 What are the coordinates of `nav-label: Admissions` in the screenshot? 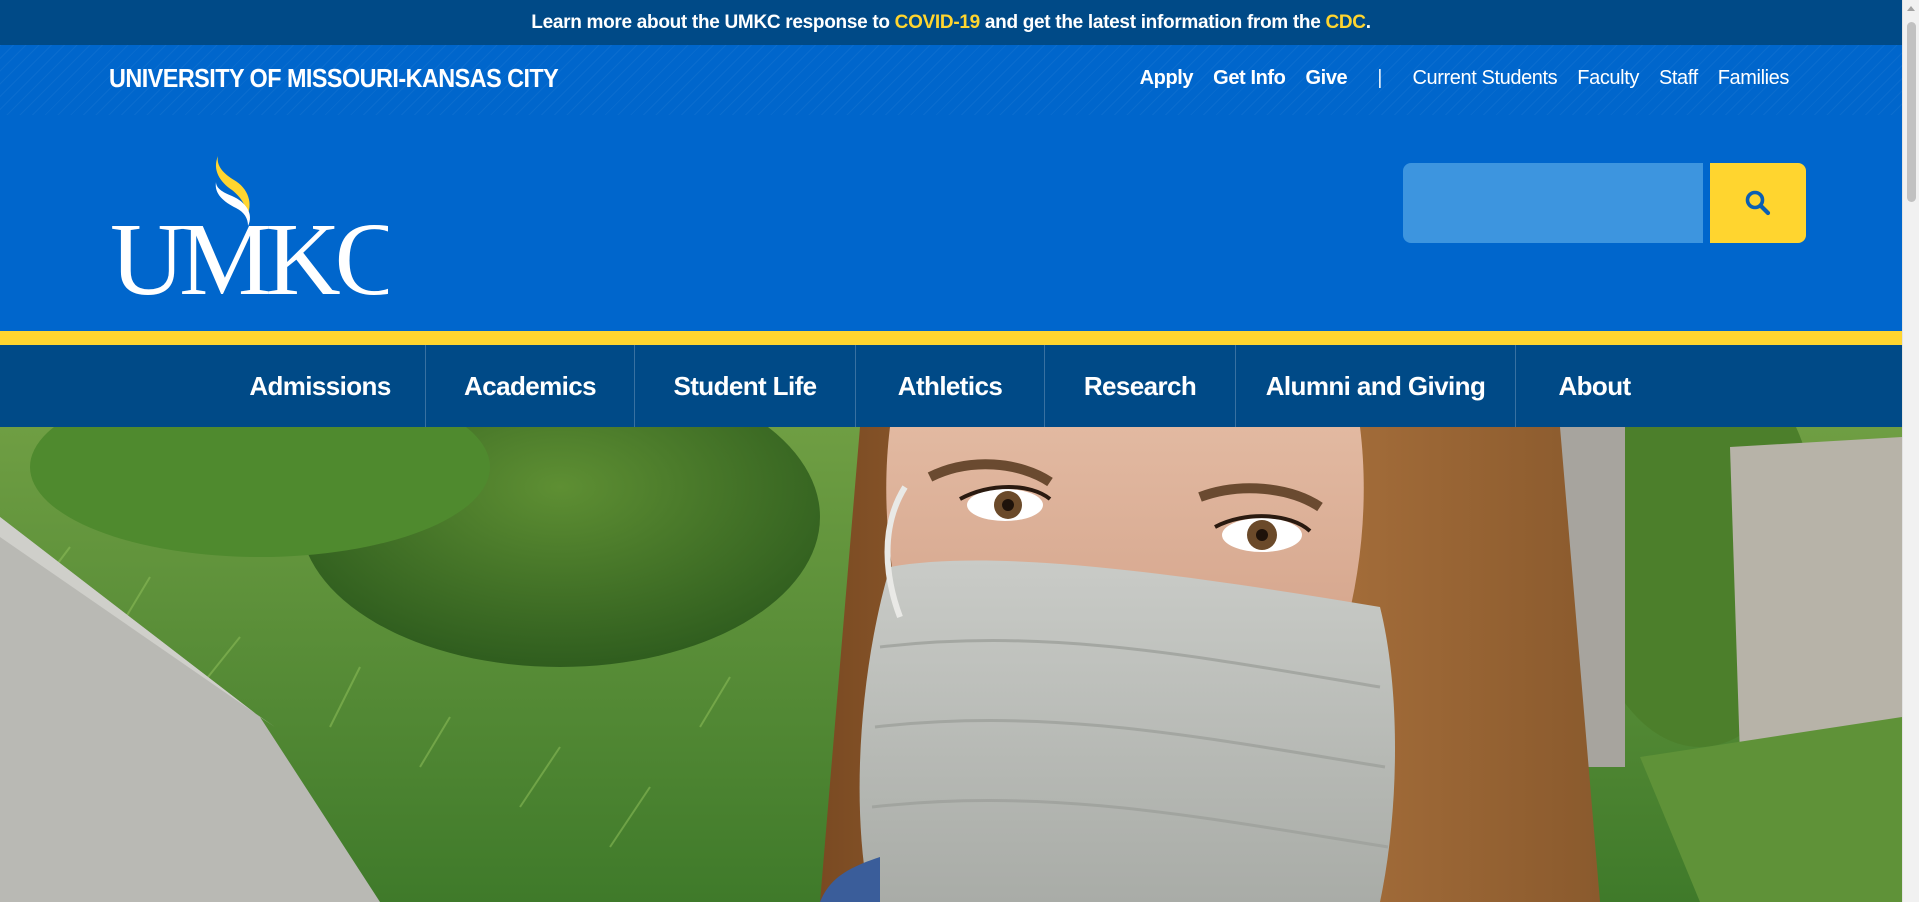 It's located at (320, 385).